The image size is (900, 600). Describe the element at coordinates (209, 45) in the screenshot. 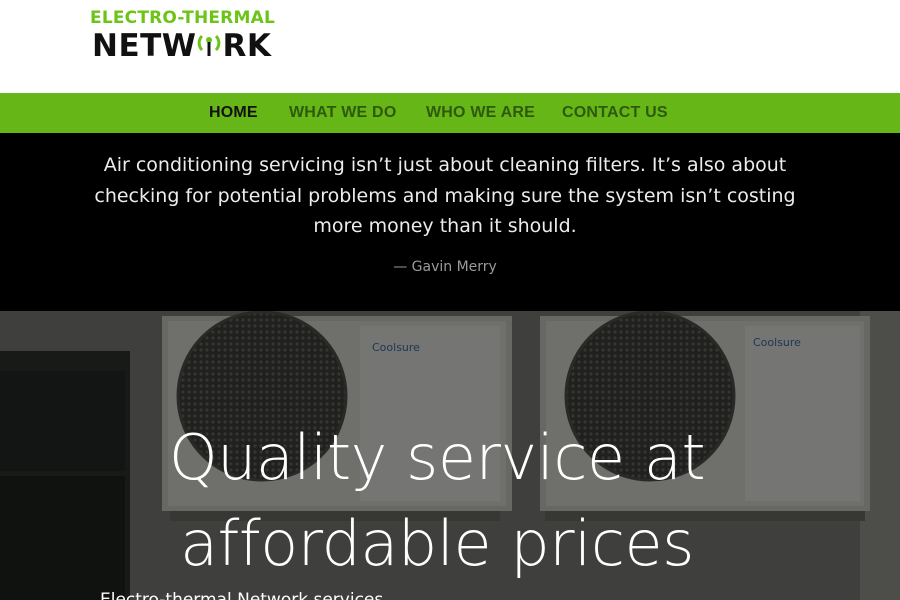

I see `antenna-icon` at that location.